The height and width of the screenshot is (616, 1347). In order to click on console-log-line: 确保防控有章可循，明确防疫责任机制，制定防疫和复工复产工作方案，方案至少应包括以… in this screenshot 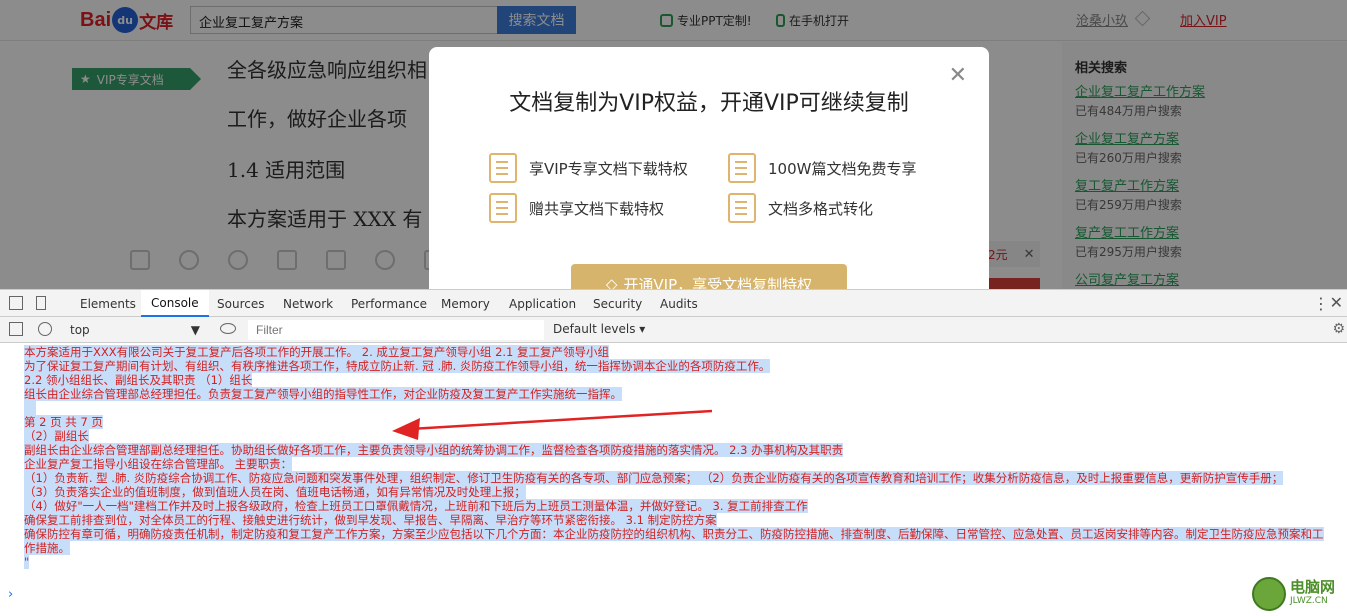, I will do `click(674, 541)`.